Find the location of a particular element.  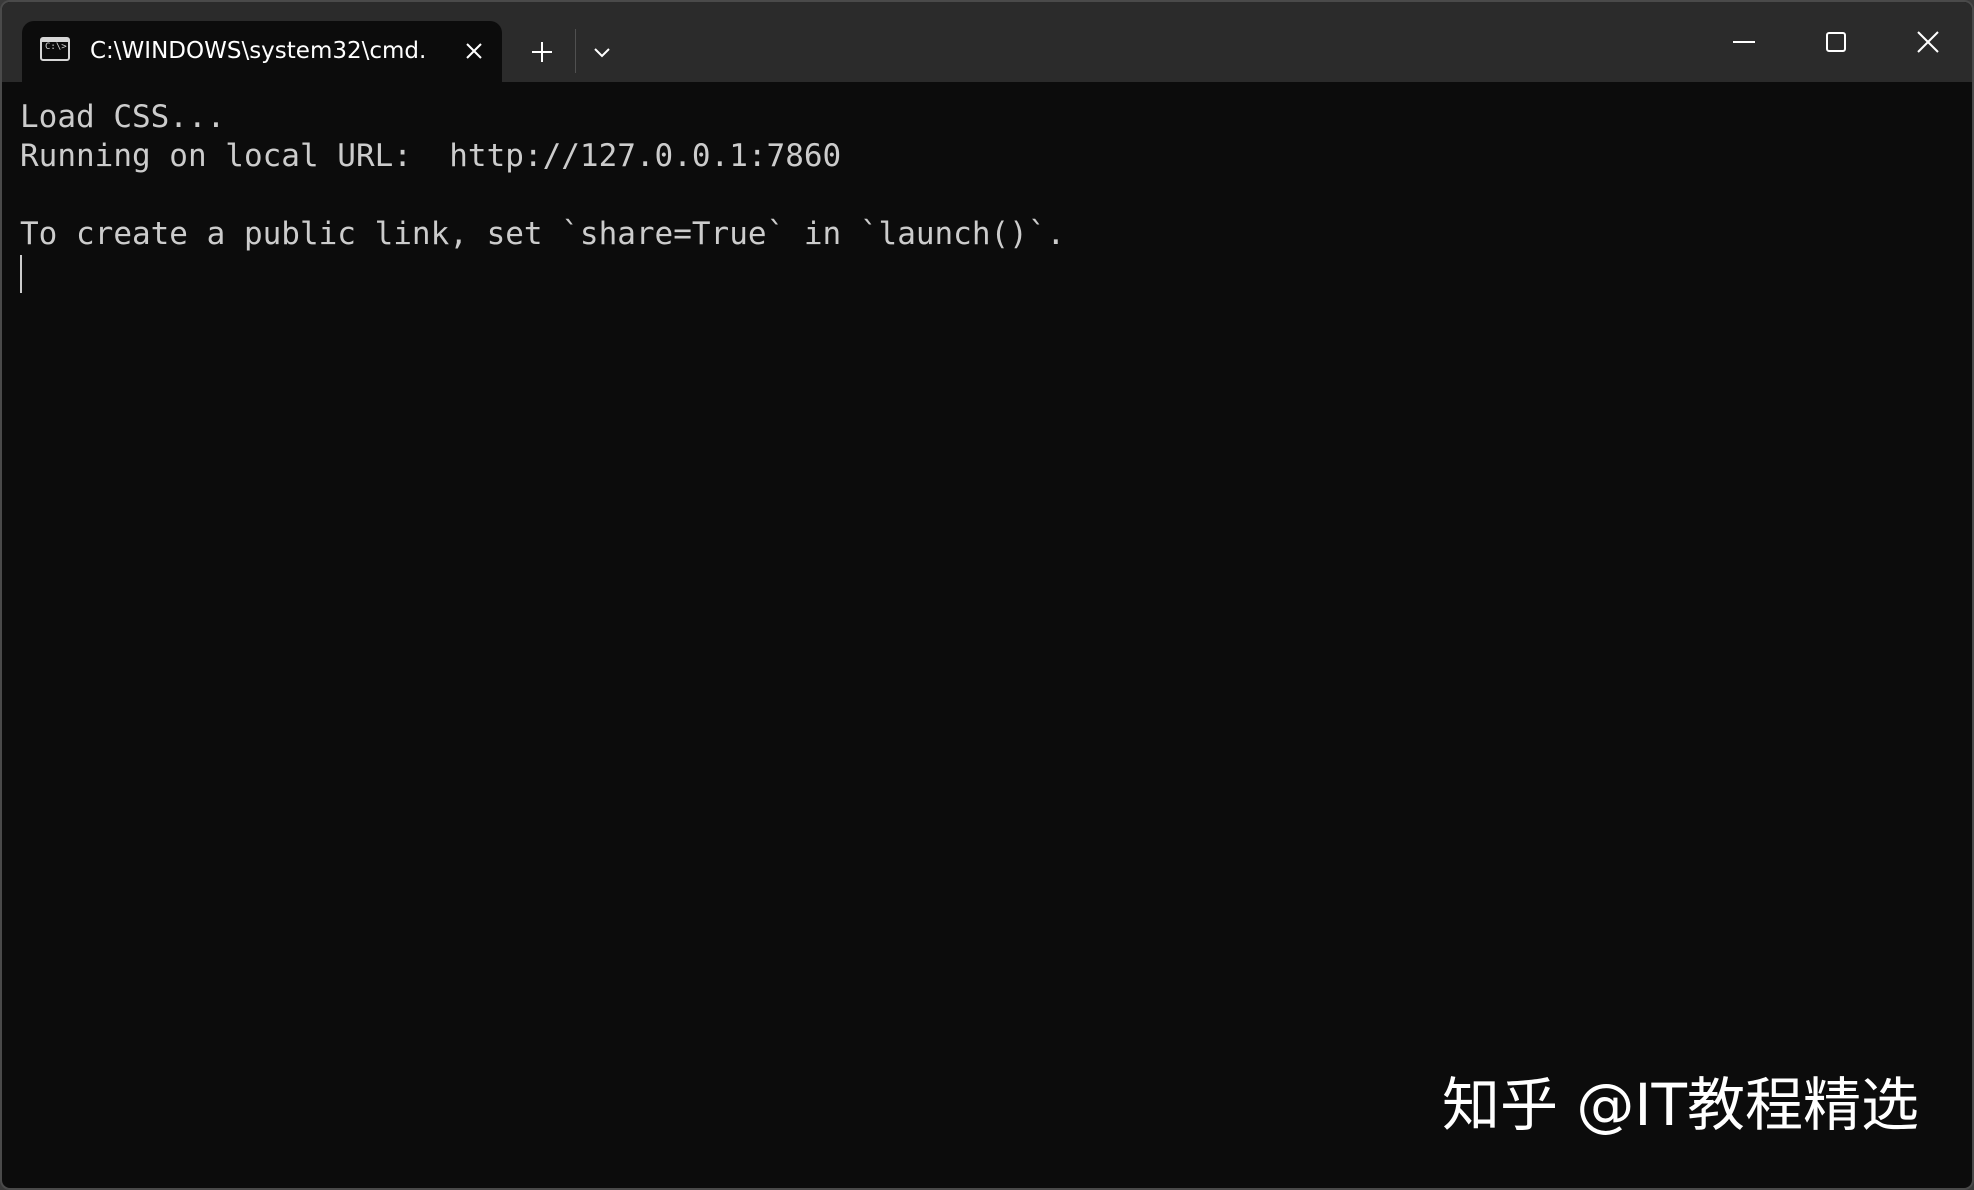

close-window-button is located at coordinates (1928, 42).